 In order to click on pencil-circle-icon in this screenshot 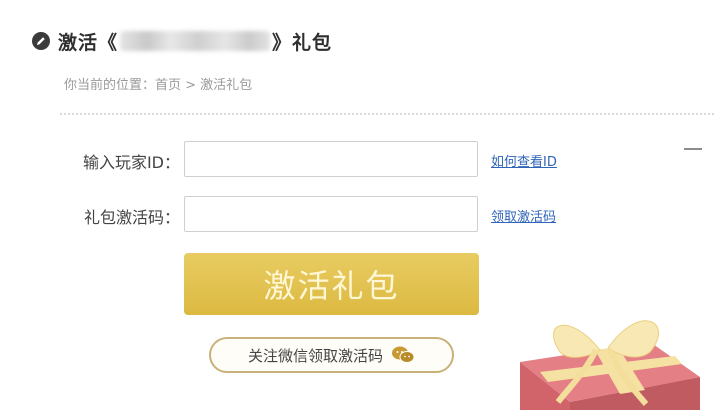, I will do `click(41, 41)`.